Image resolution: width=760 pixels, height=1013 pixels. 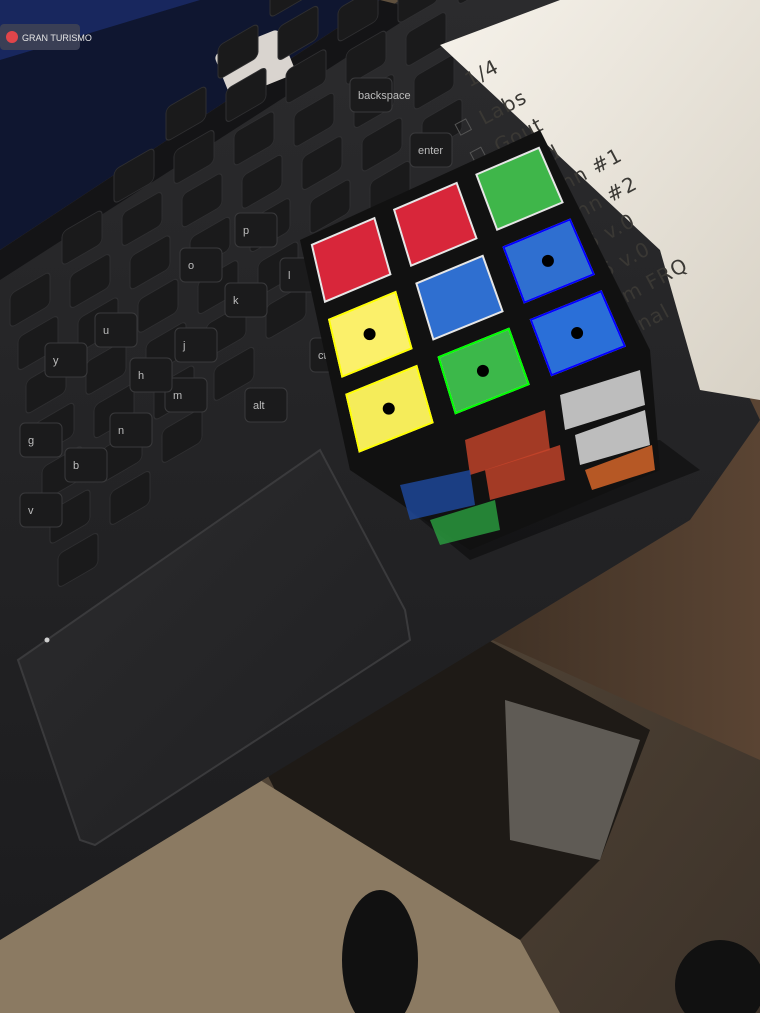 What do you see at coordinates (12, 37) in the screenshot?
I see `tab-favicon` at bounding box center [12, 37].